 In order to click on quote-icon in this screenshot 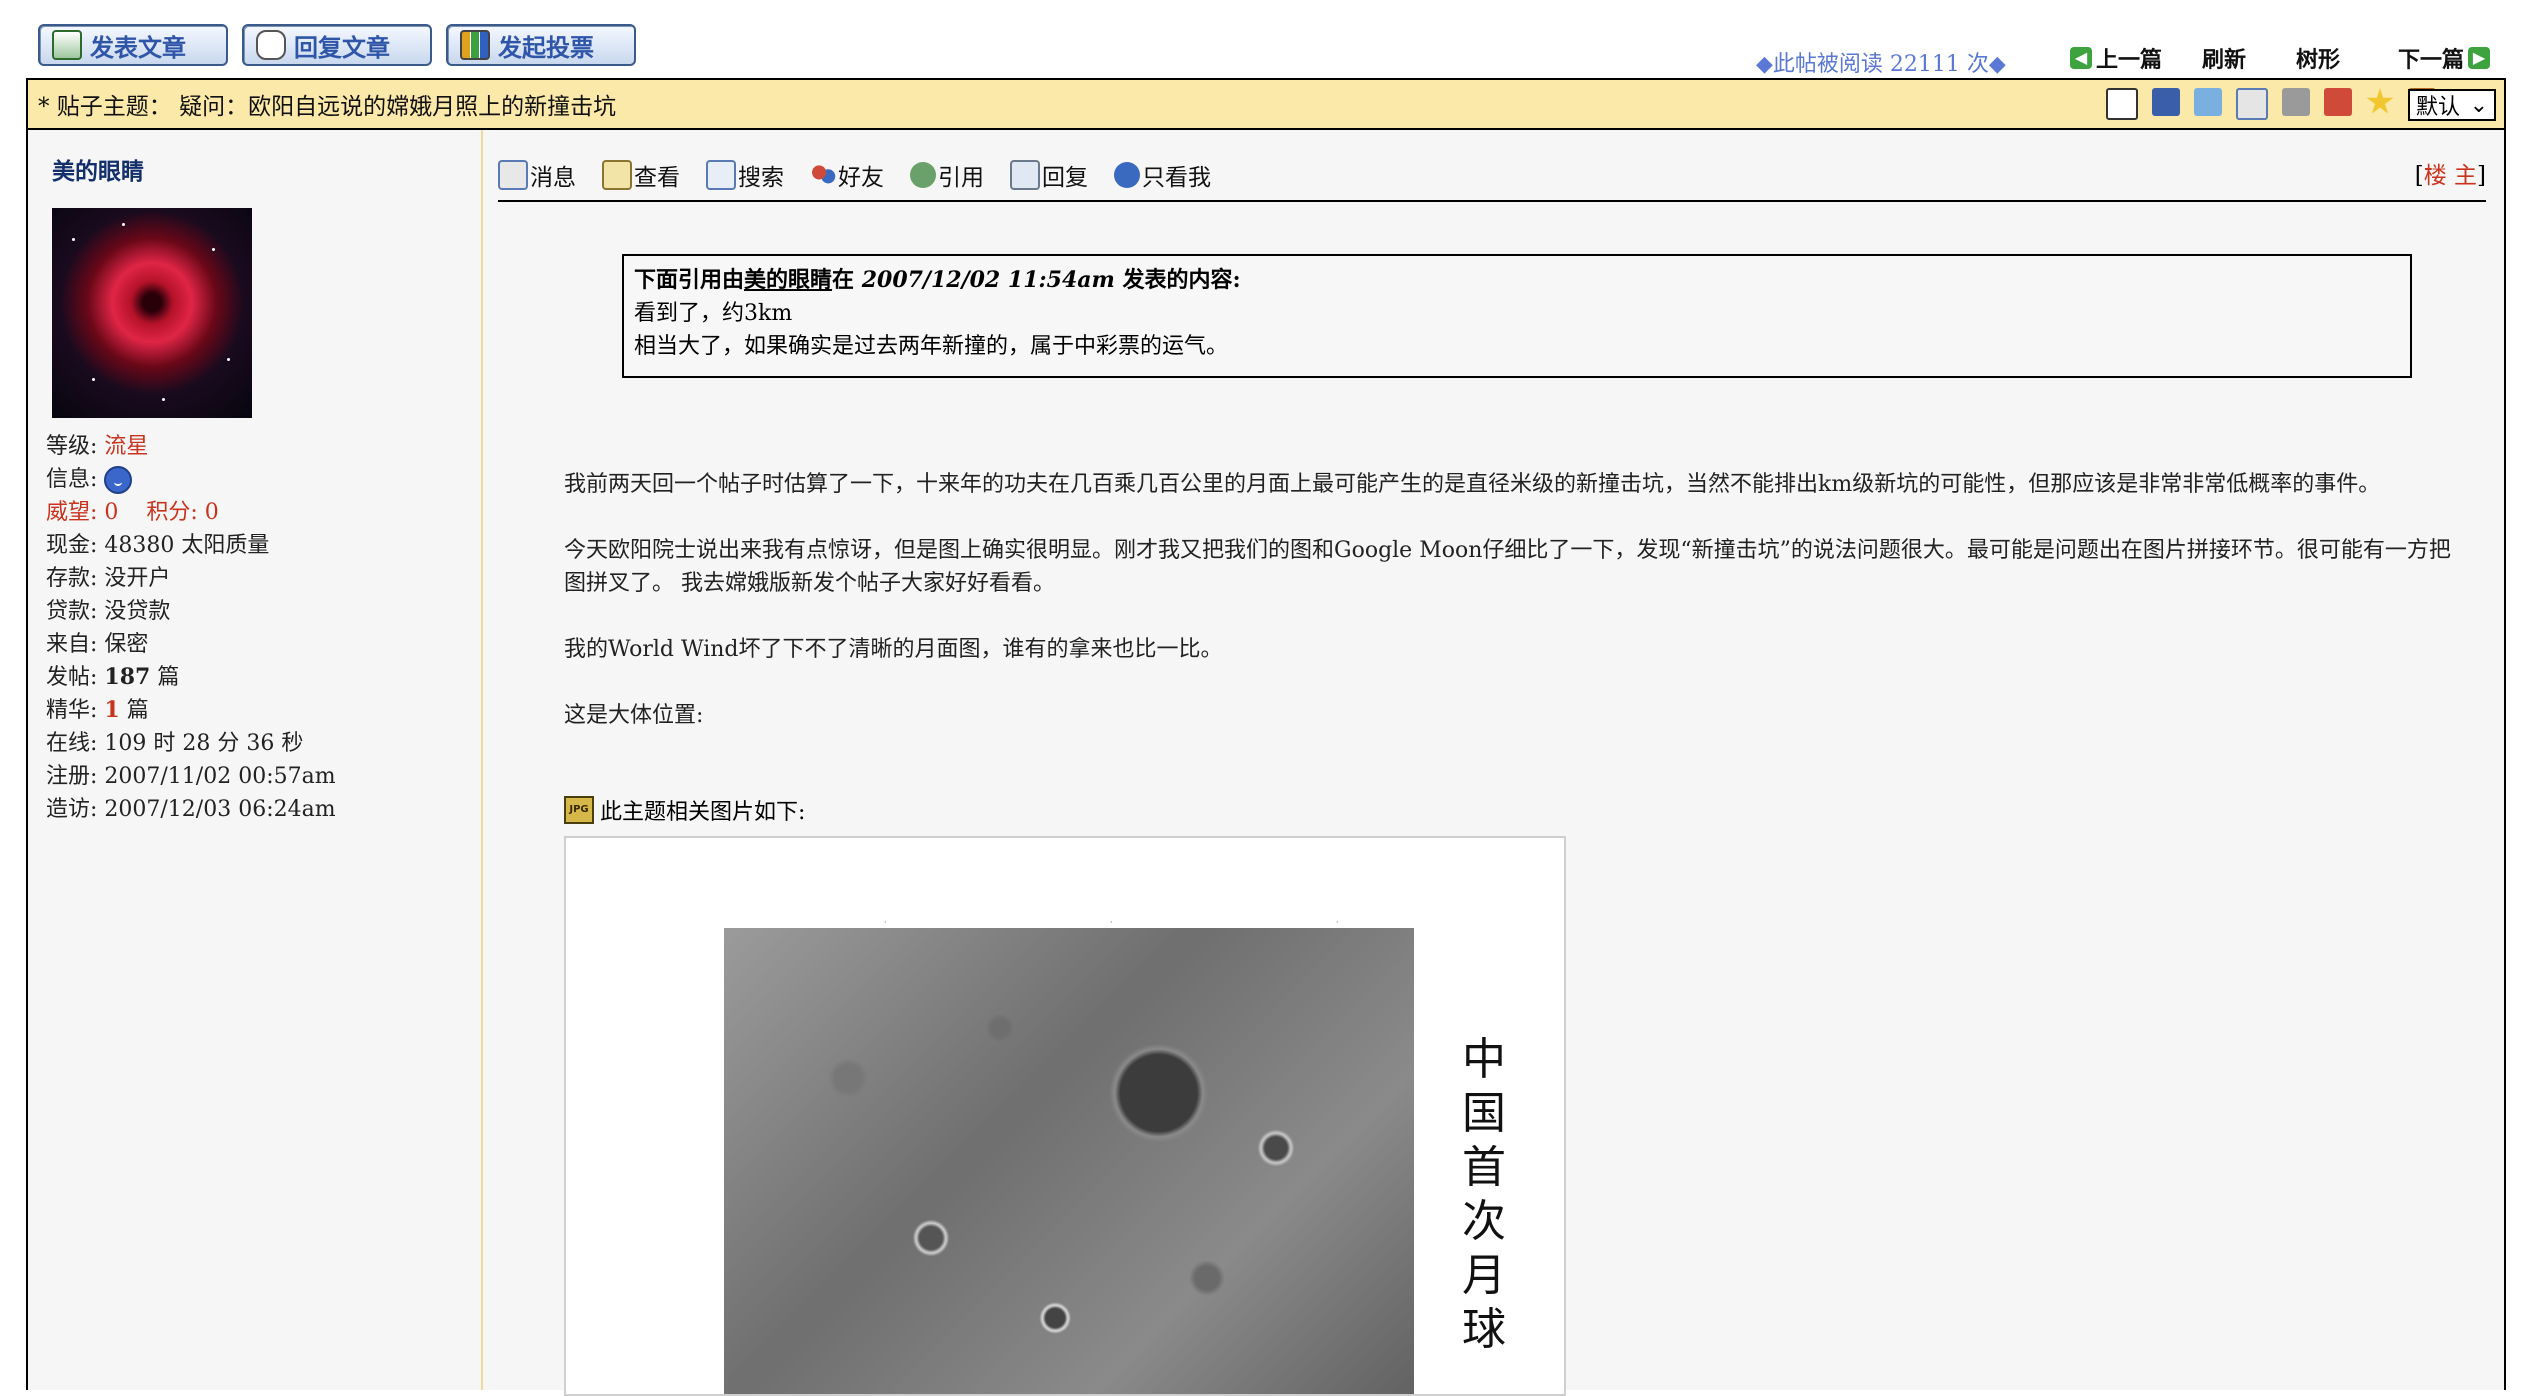, I will do `click(923, 175)`.